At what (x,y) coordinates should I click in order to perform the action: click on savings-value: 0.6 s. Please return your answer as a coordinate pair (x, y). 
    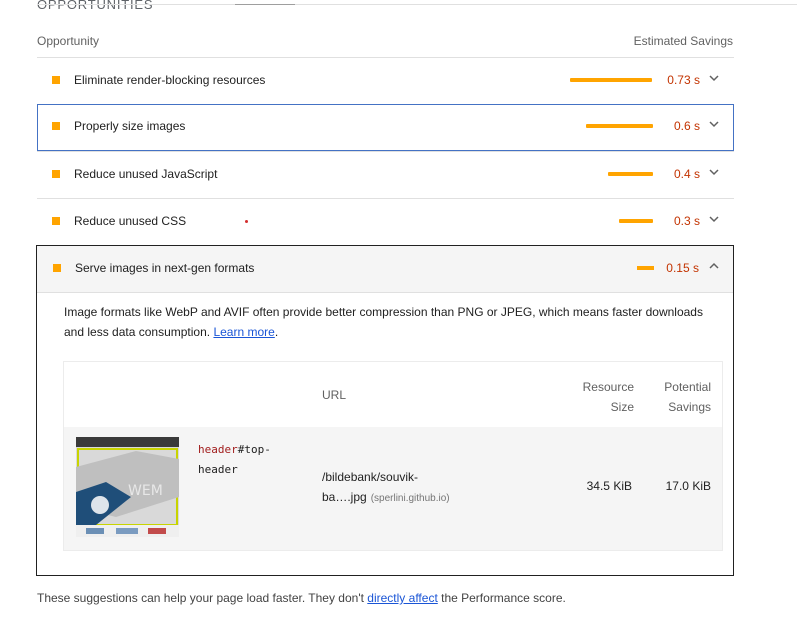
    Looking at the image, I should click on (686, 126).